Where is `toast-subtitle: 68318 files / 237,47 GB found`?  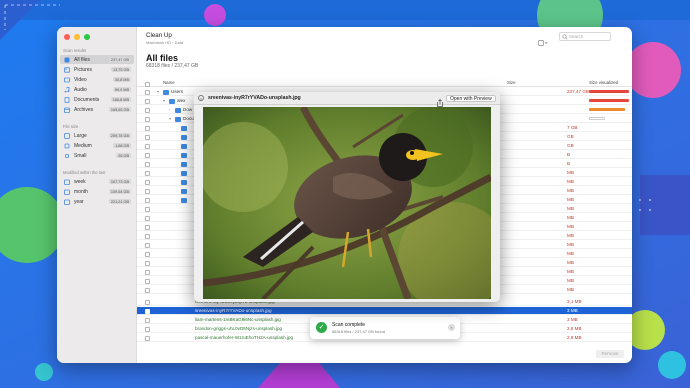
toast-subtitle: 68318 files / 237,47 GB found is located at coordinates (358, 331).